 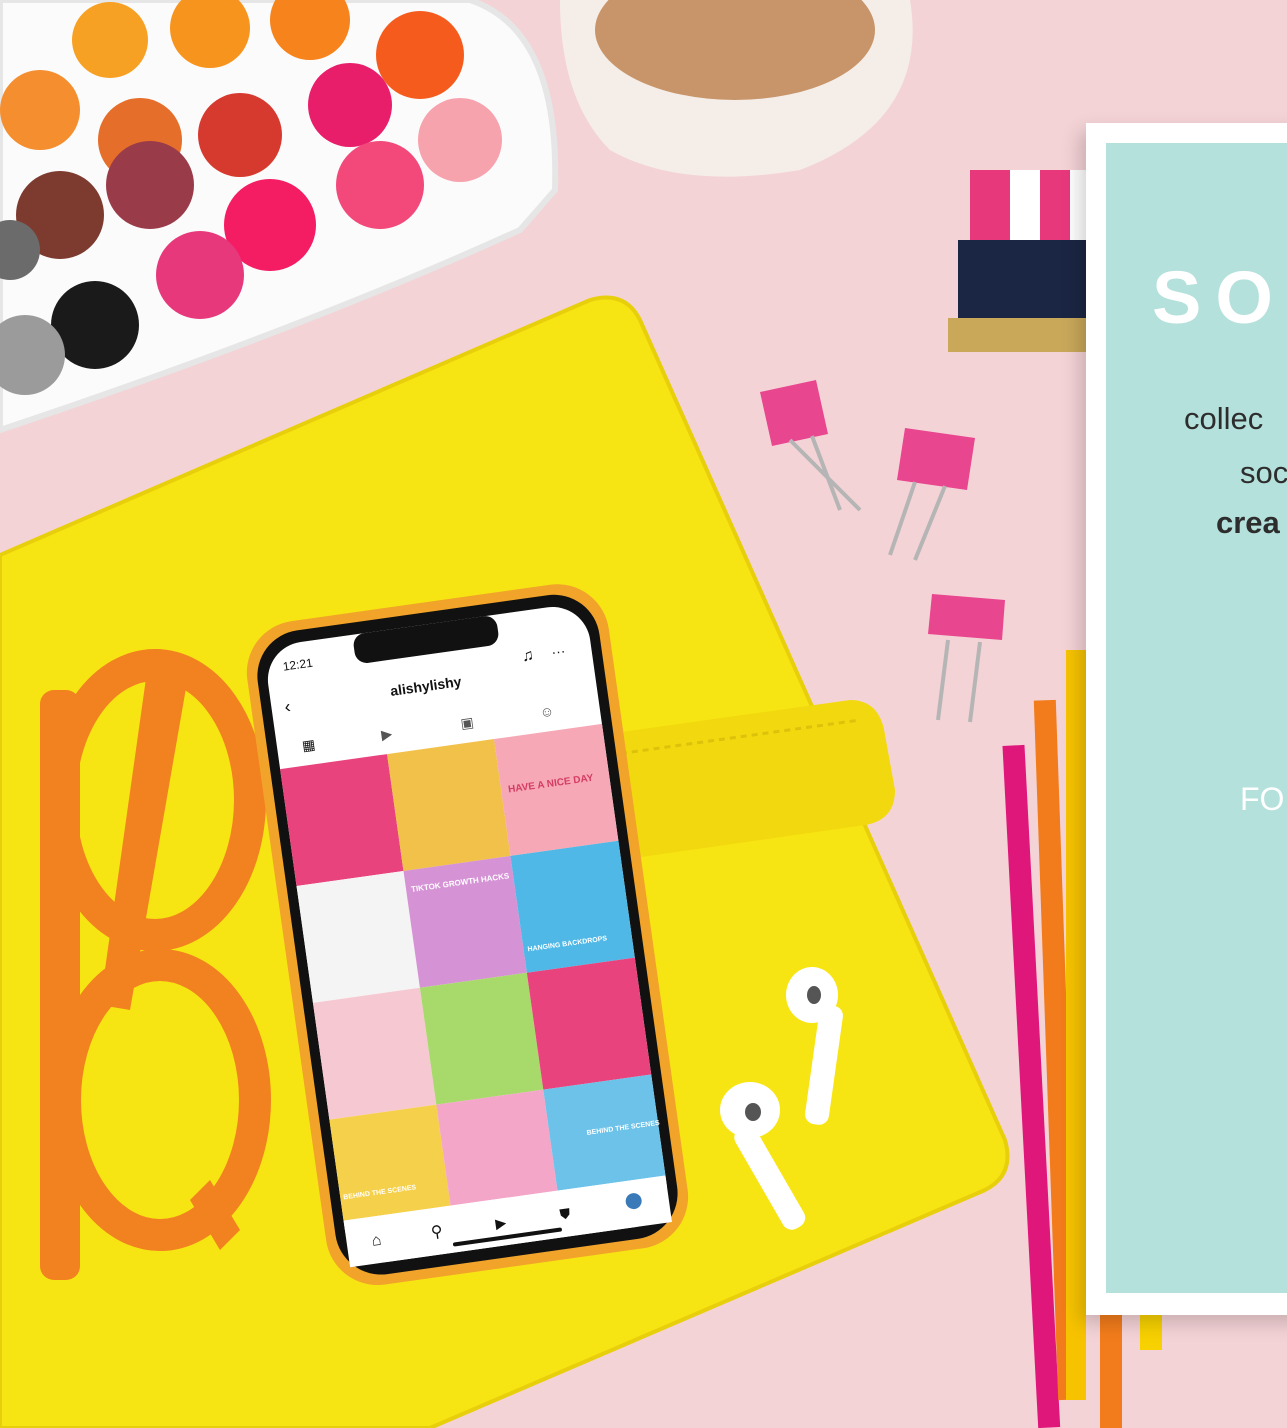 What do you see at coordinates (558, 651) in the screenshot?
I see `more-icon: ···` at bounding box center [558, 651].